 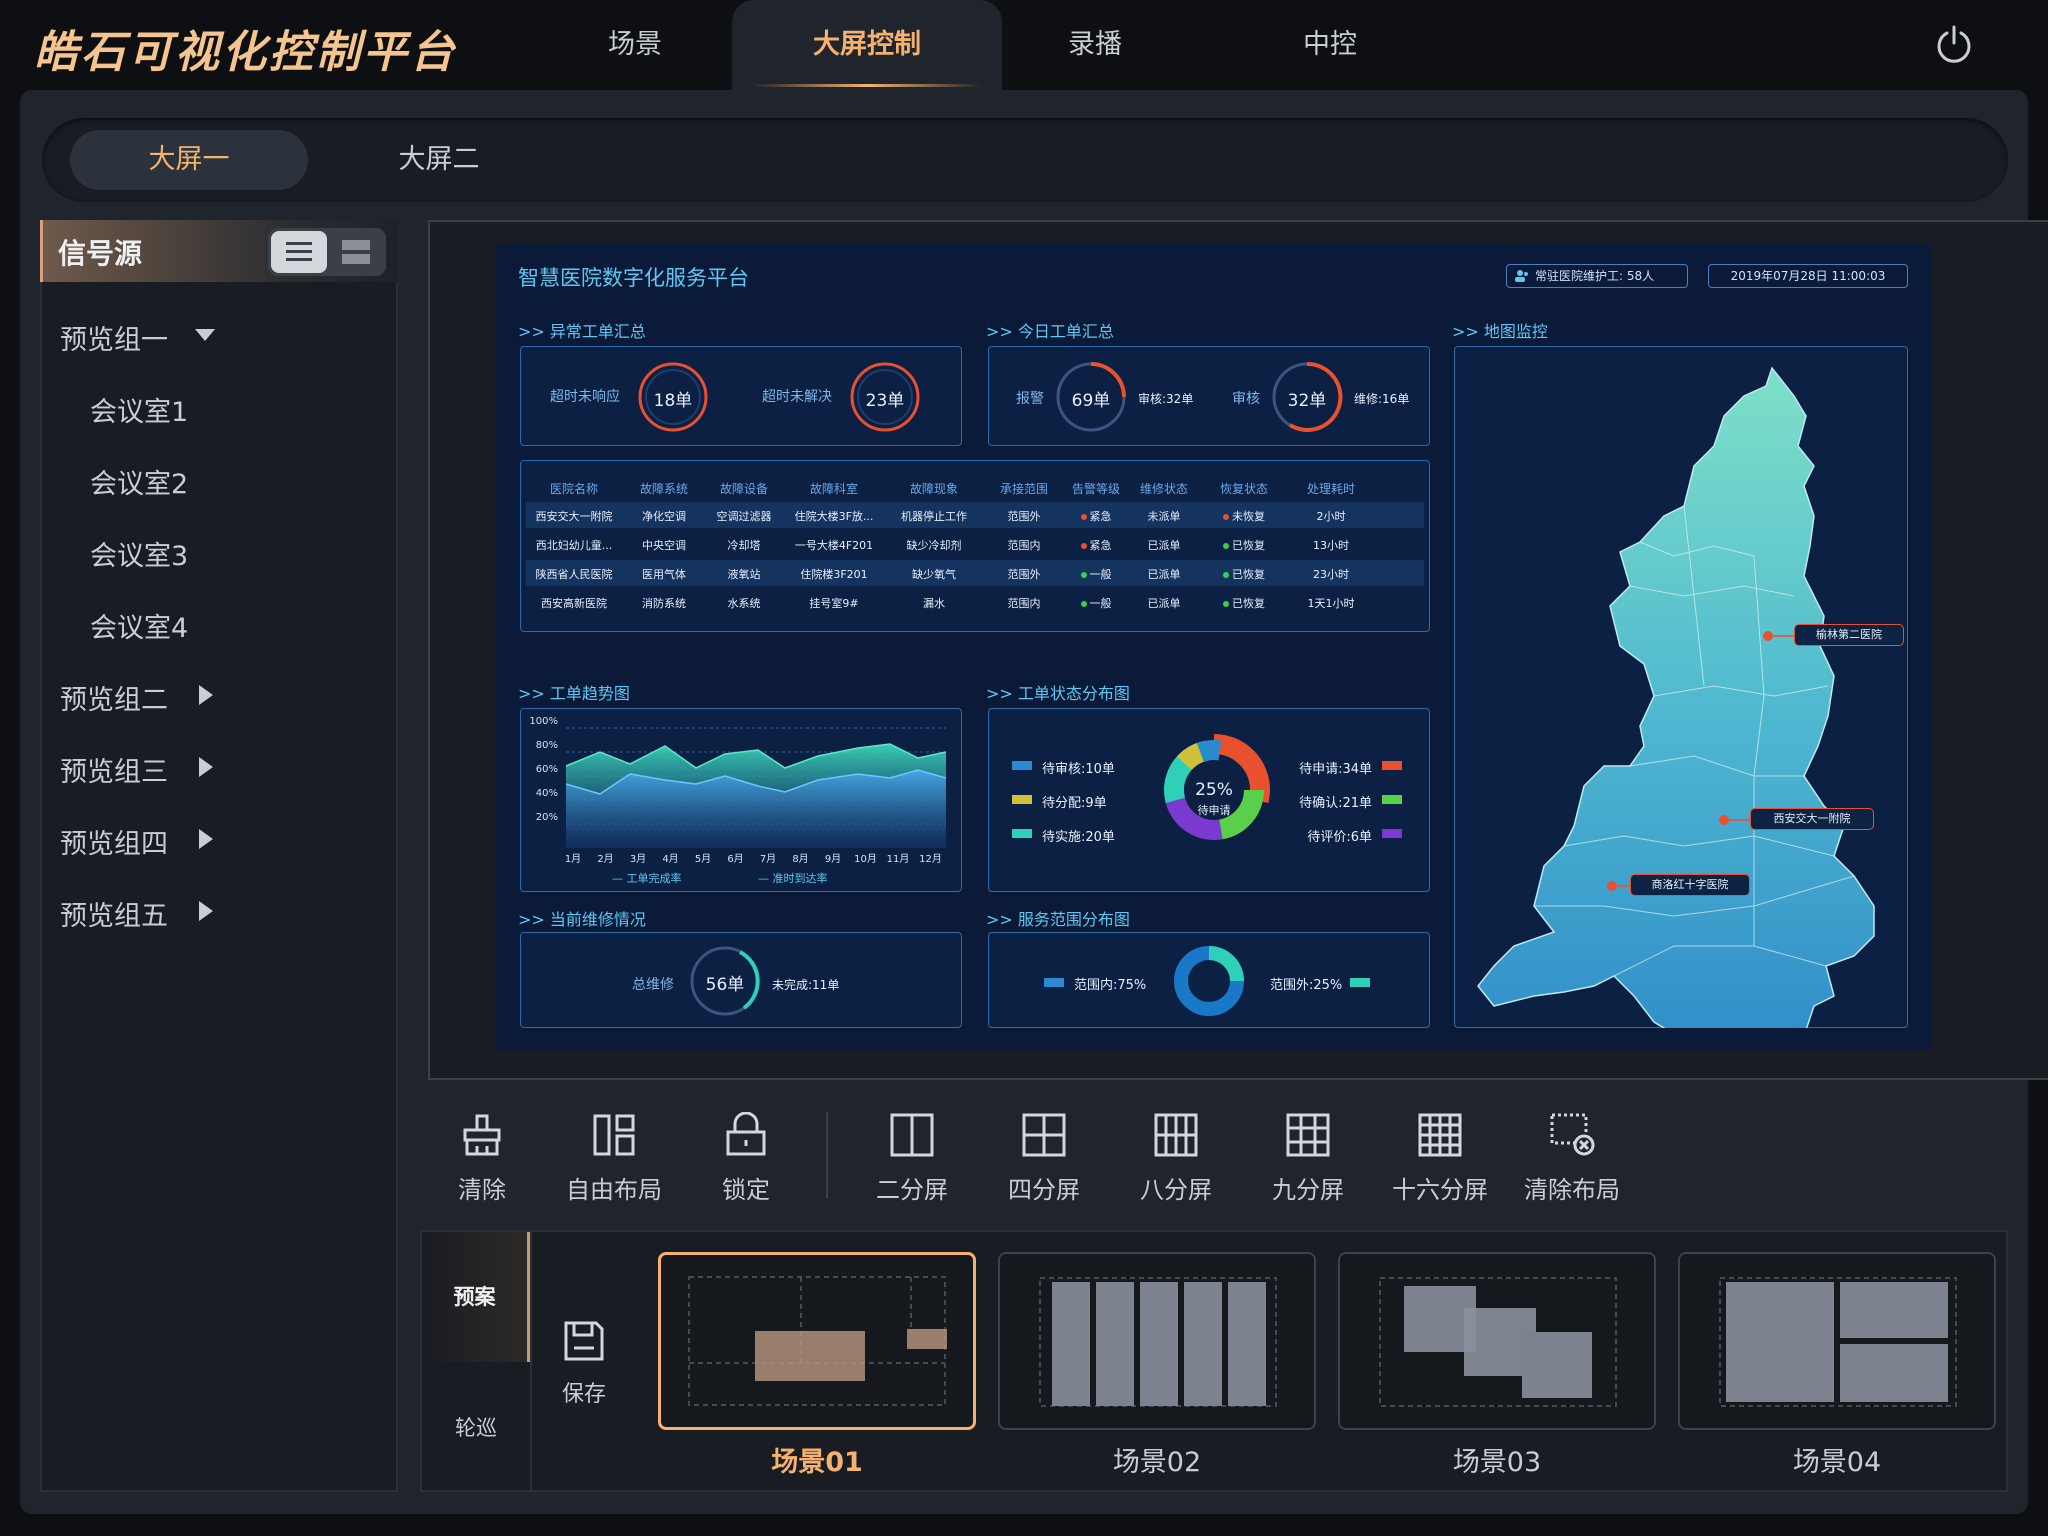 What do you see at coordinates (584, 1341) in the screenshot?
I see `save-icon` at bounding box center [584, 1341].